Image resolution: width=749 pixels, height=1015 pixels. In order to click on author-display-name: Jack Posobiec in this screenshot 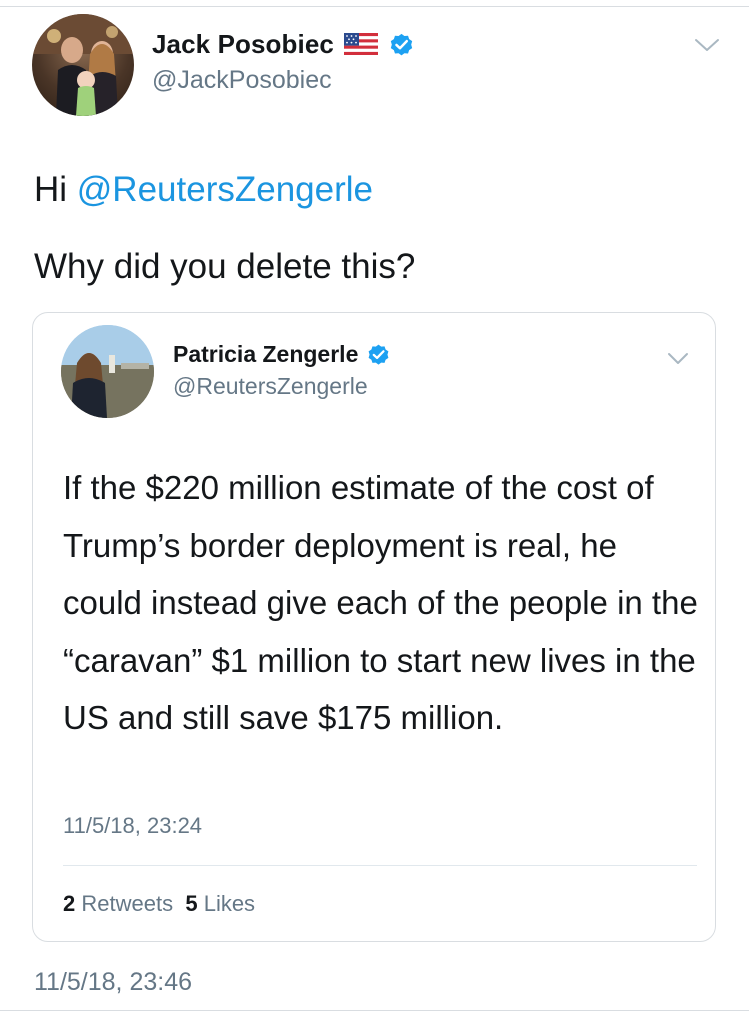, I will do `click(243, 44)`.